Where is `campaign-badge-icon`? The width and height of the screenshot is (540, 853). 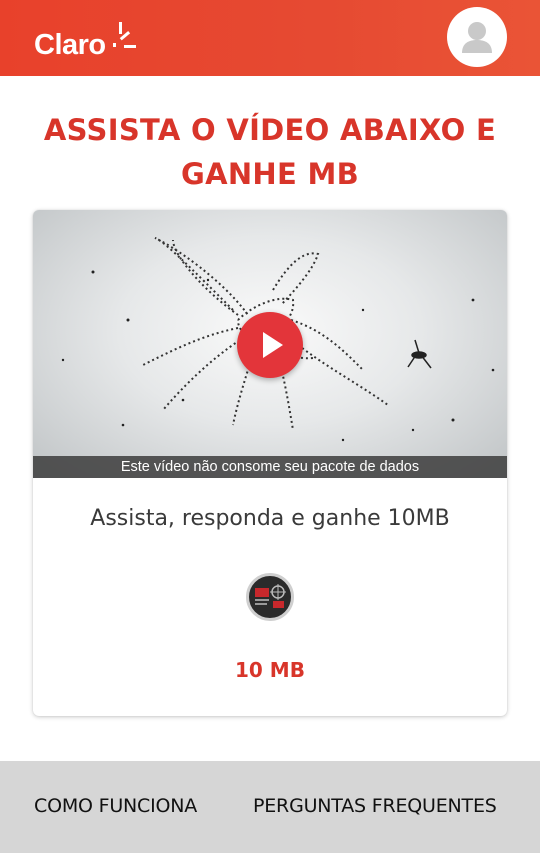
campaign-badge-icon is located at coordinates (270, 596).